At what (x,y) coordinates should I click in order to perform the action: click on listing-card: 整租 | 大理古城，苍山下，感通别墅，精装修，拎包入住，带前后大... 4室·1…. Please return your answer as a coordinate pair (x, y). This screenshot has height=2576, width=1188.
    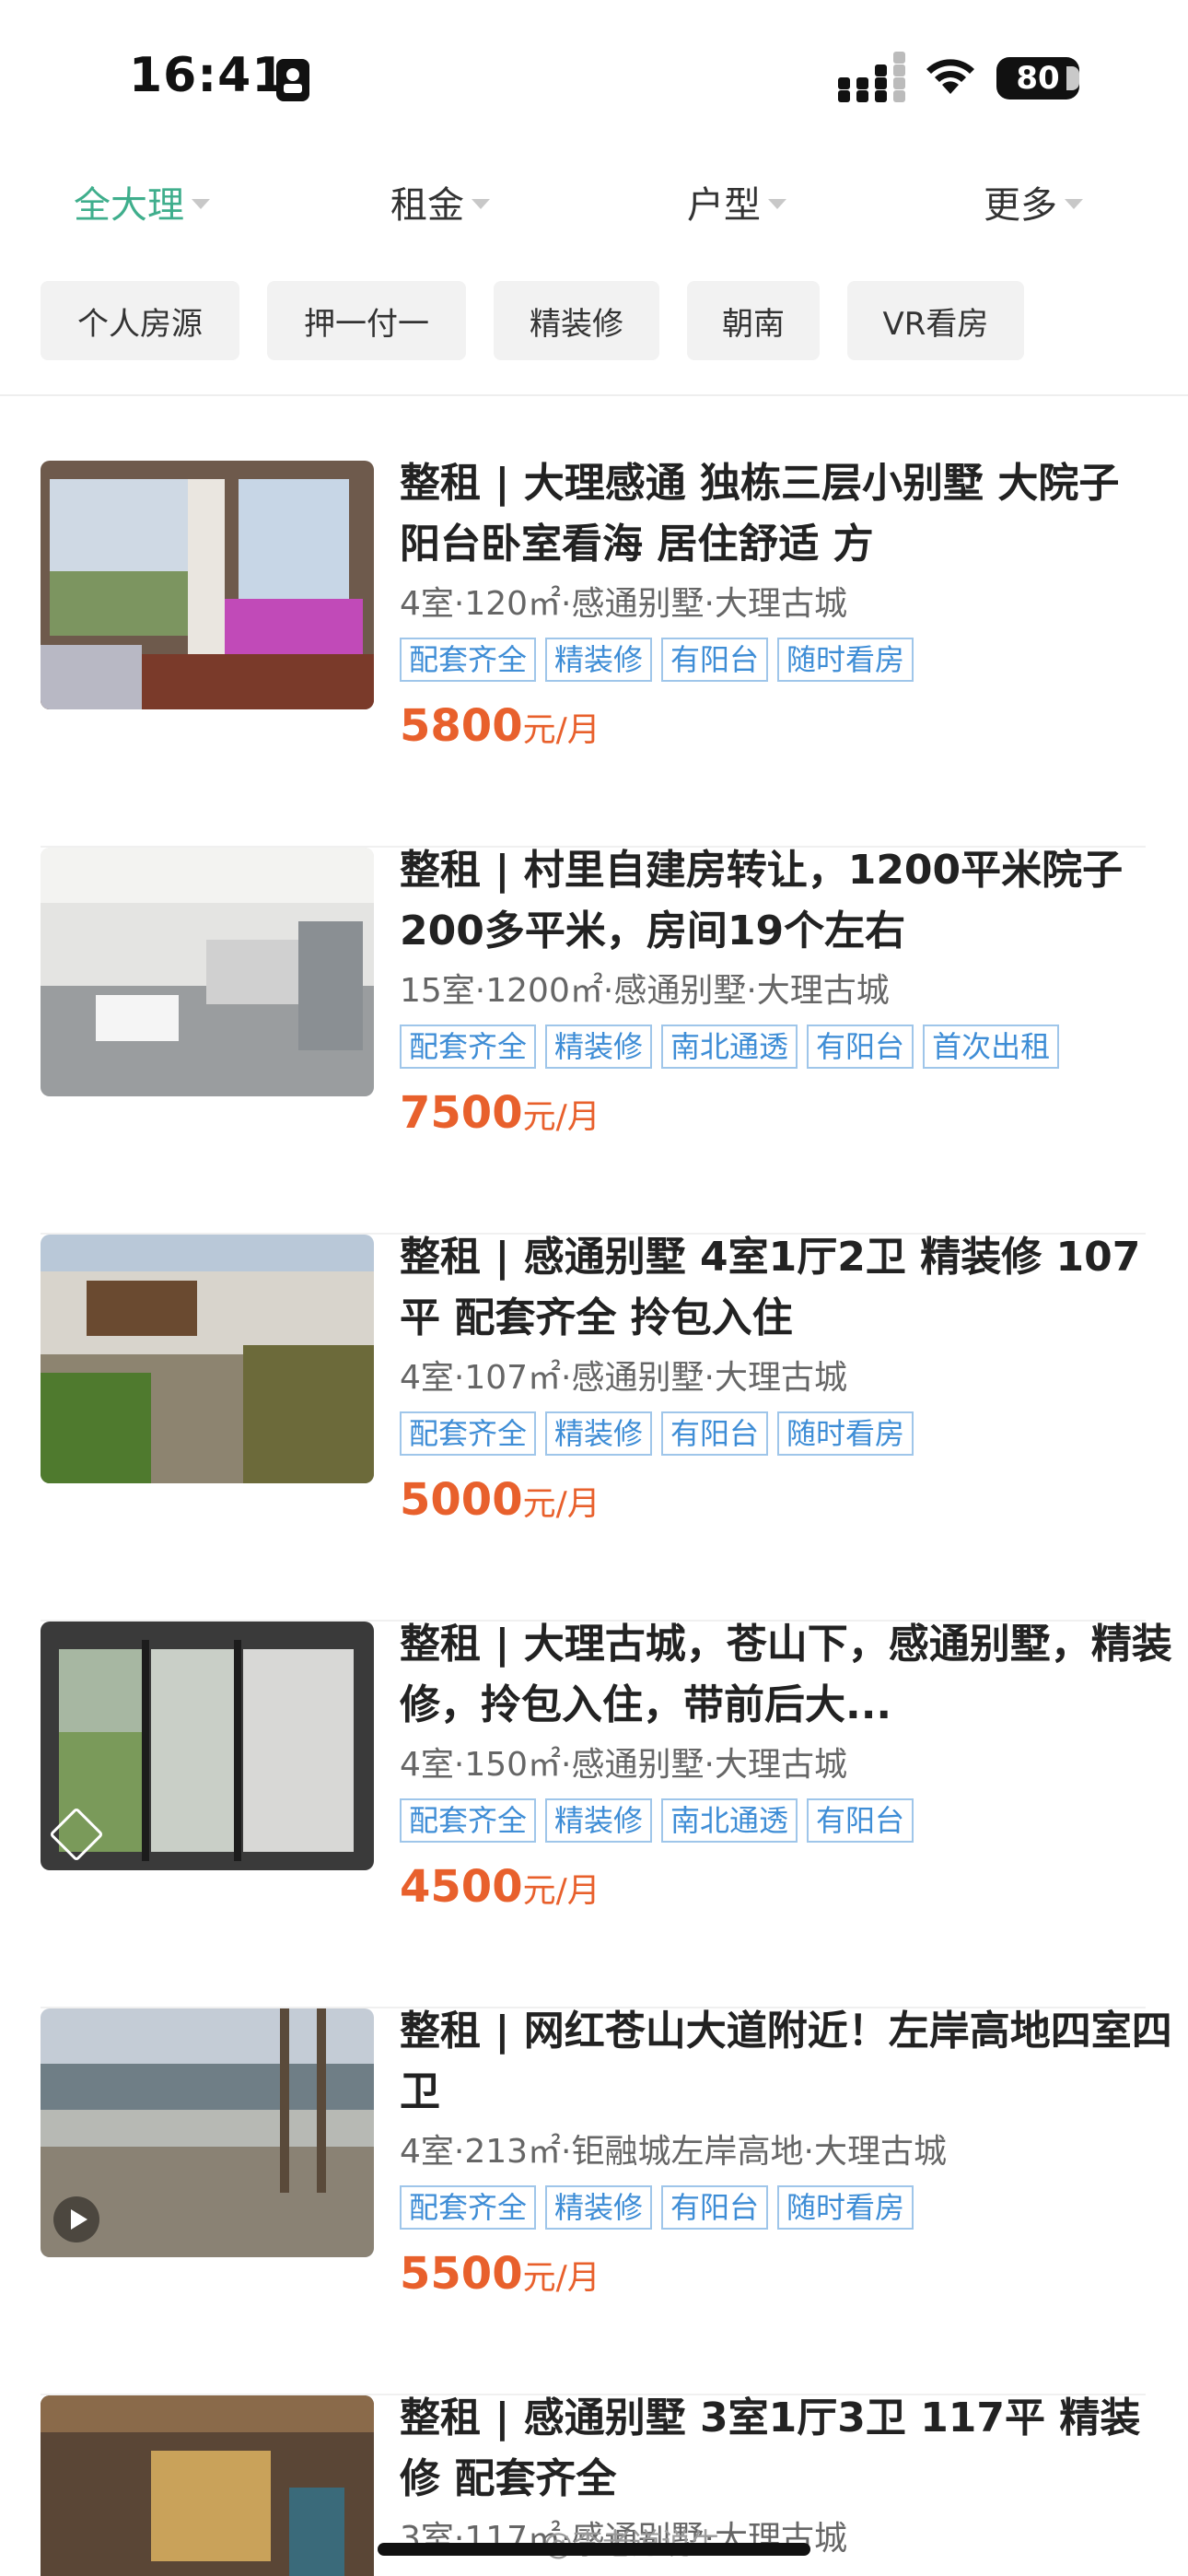
    Looking at the image, I should click on (606, 1814).